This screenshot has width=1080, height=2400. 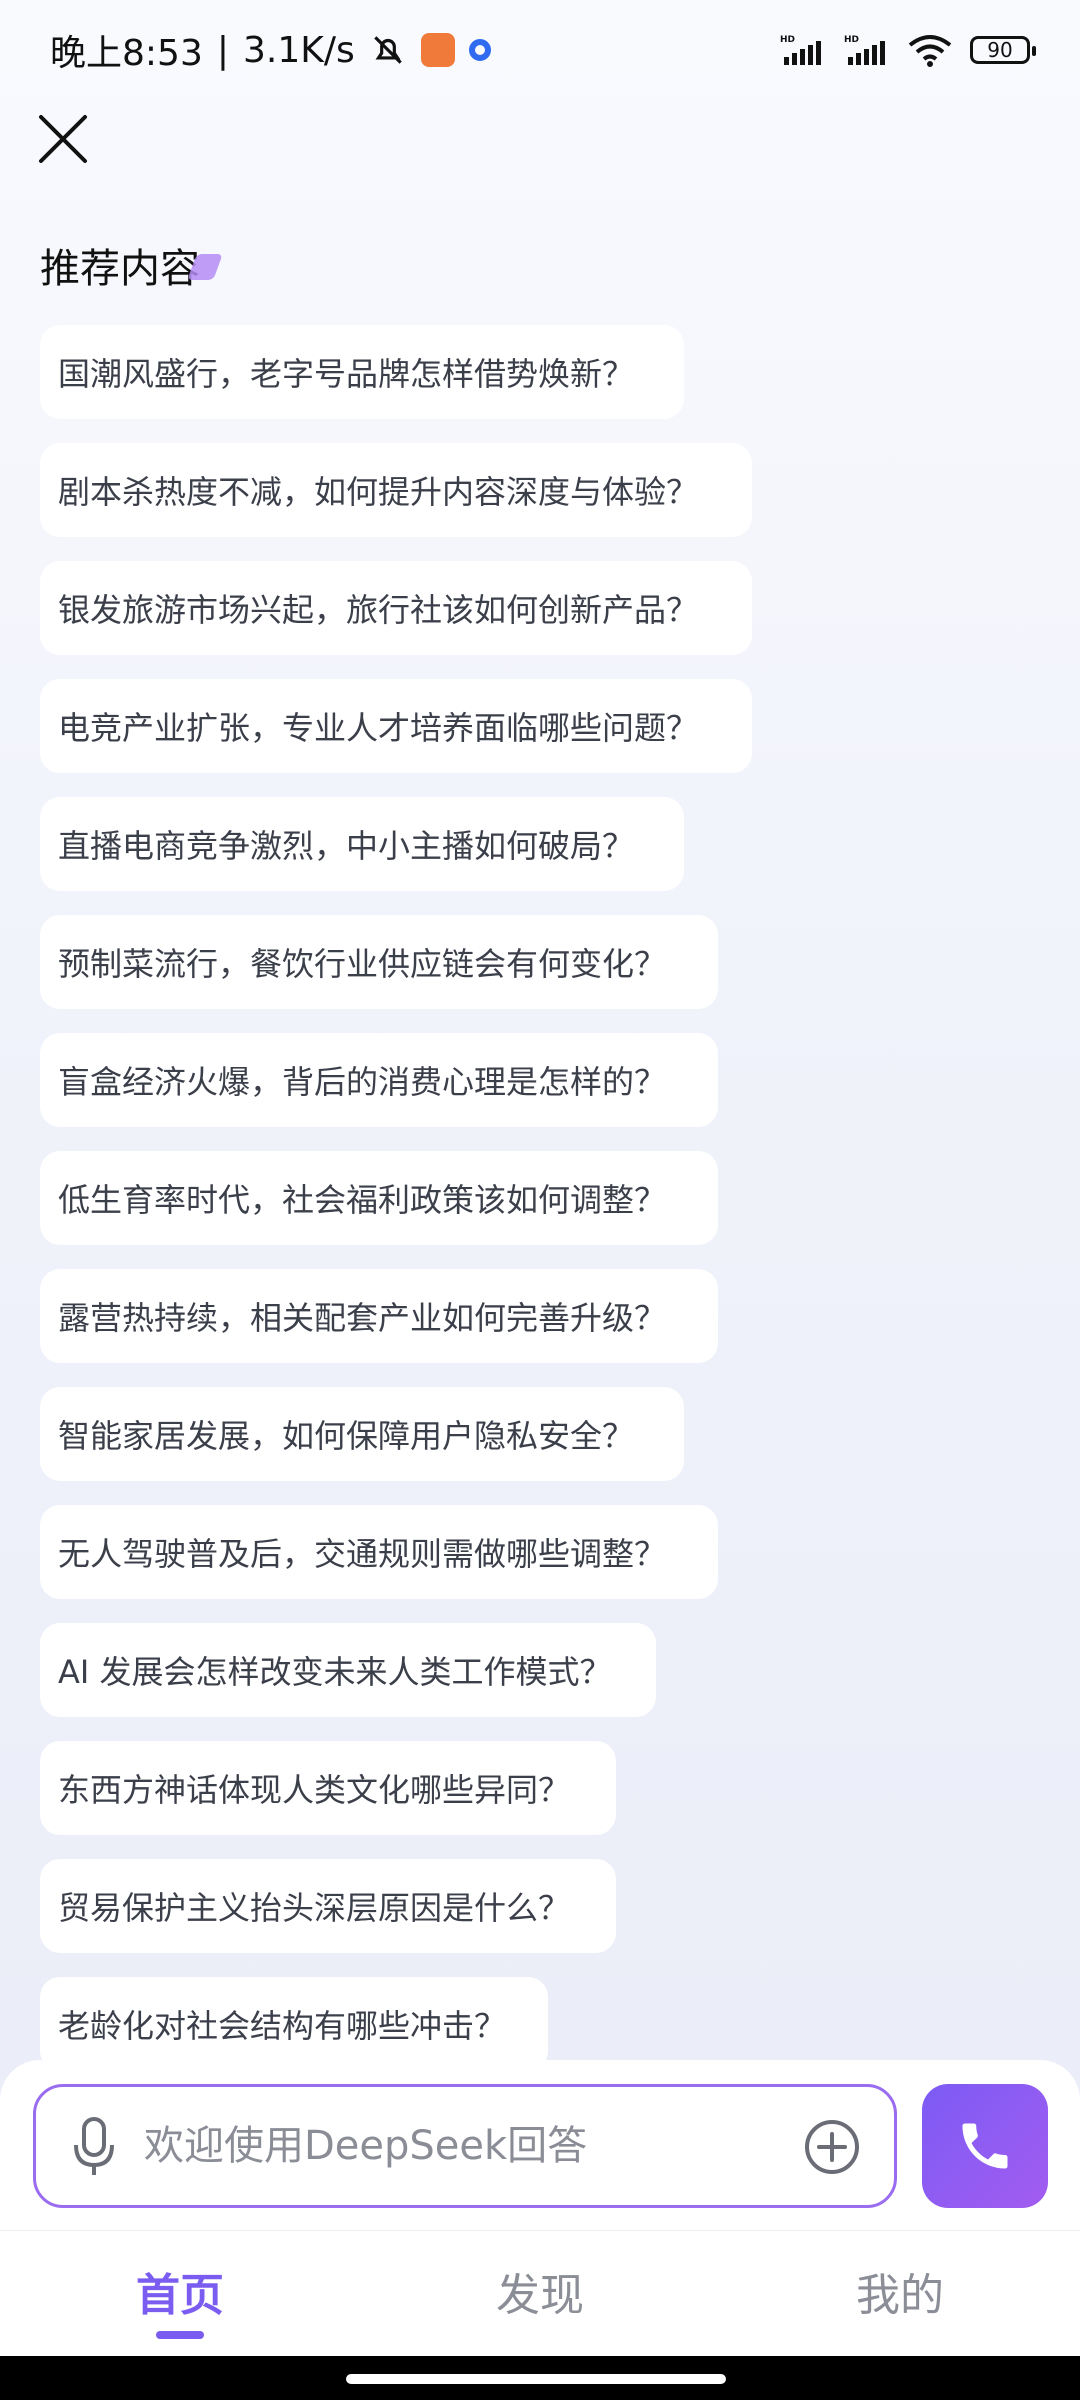 I want to click on status-right: HD HD 90, so click(x=908, y=50).